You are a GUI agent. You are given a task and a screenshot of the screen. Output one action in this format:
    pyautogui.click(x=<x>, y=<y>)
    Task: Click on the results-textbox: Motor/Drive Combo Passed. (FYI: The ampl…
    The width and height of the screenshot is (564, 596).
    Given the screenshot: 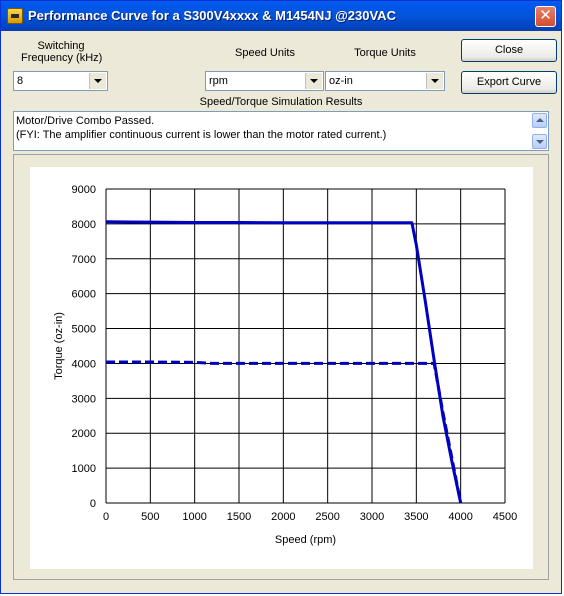 What is the action you would take?
    pyautogui.click(x=281, y=131)
    